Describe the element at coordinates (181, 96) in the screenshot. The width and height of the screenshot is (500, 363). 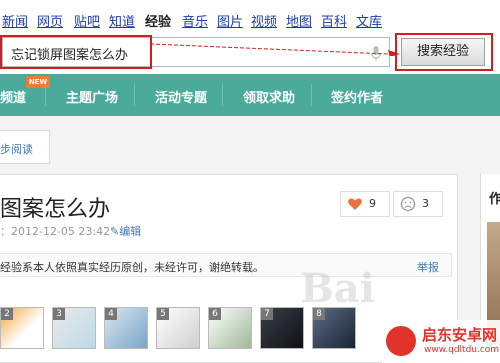
I see `tab-activities: 活动专题` at that location.